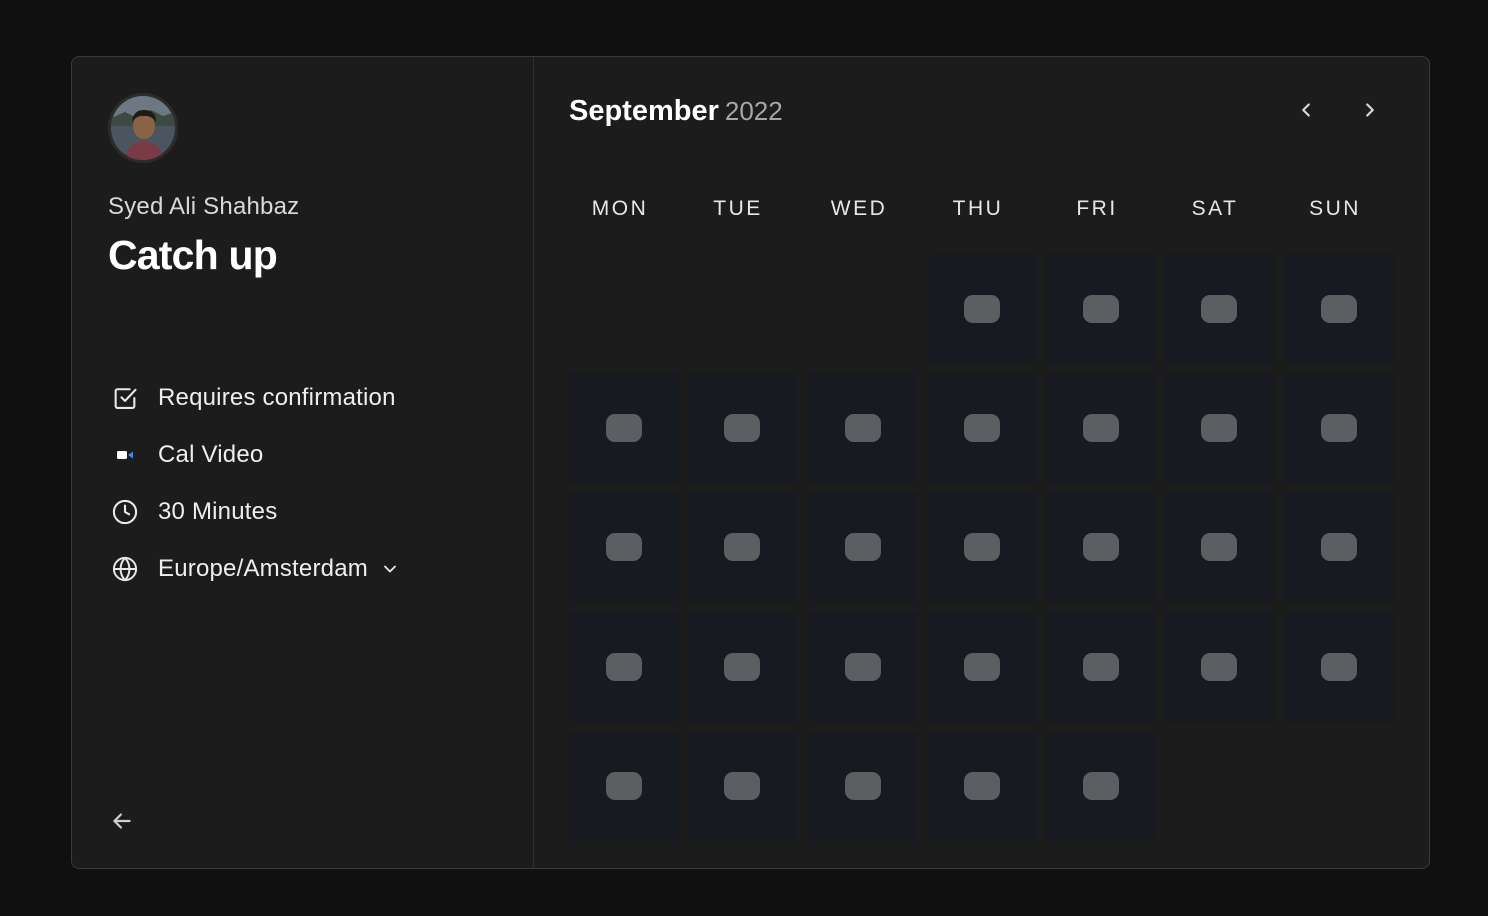  I want to click on timezone-selector: Europe/Amsterdam, so click(255, 569).